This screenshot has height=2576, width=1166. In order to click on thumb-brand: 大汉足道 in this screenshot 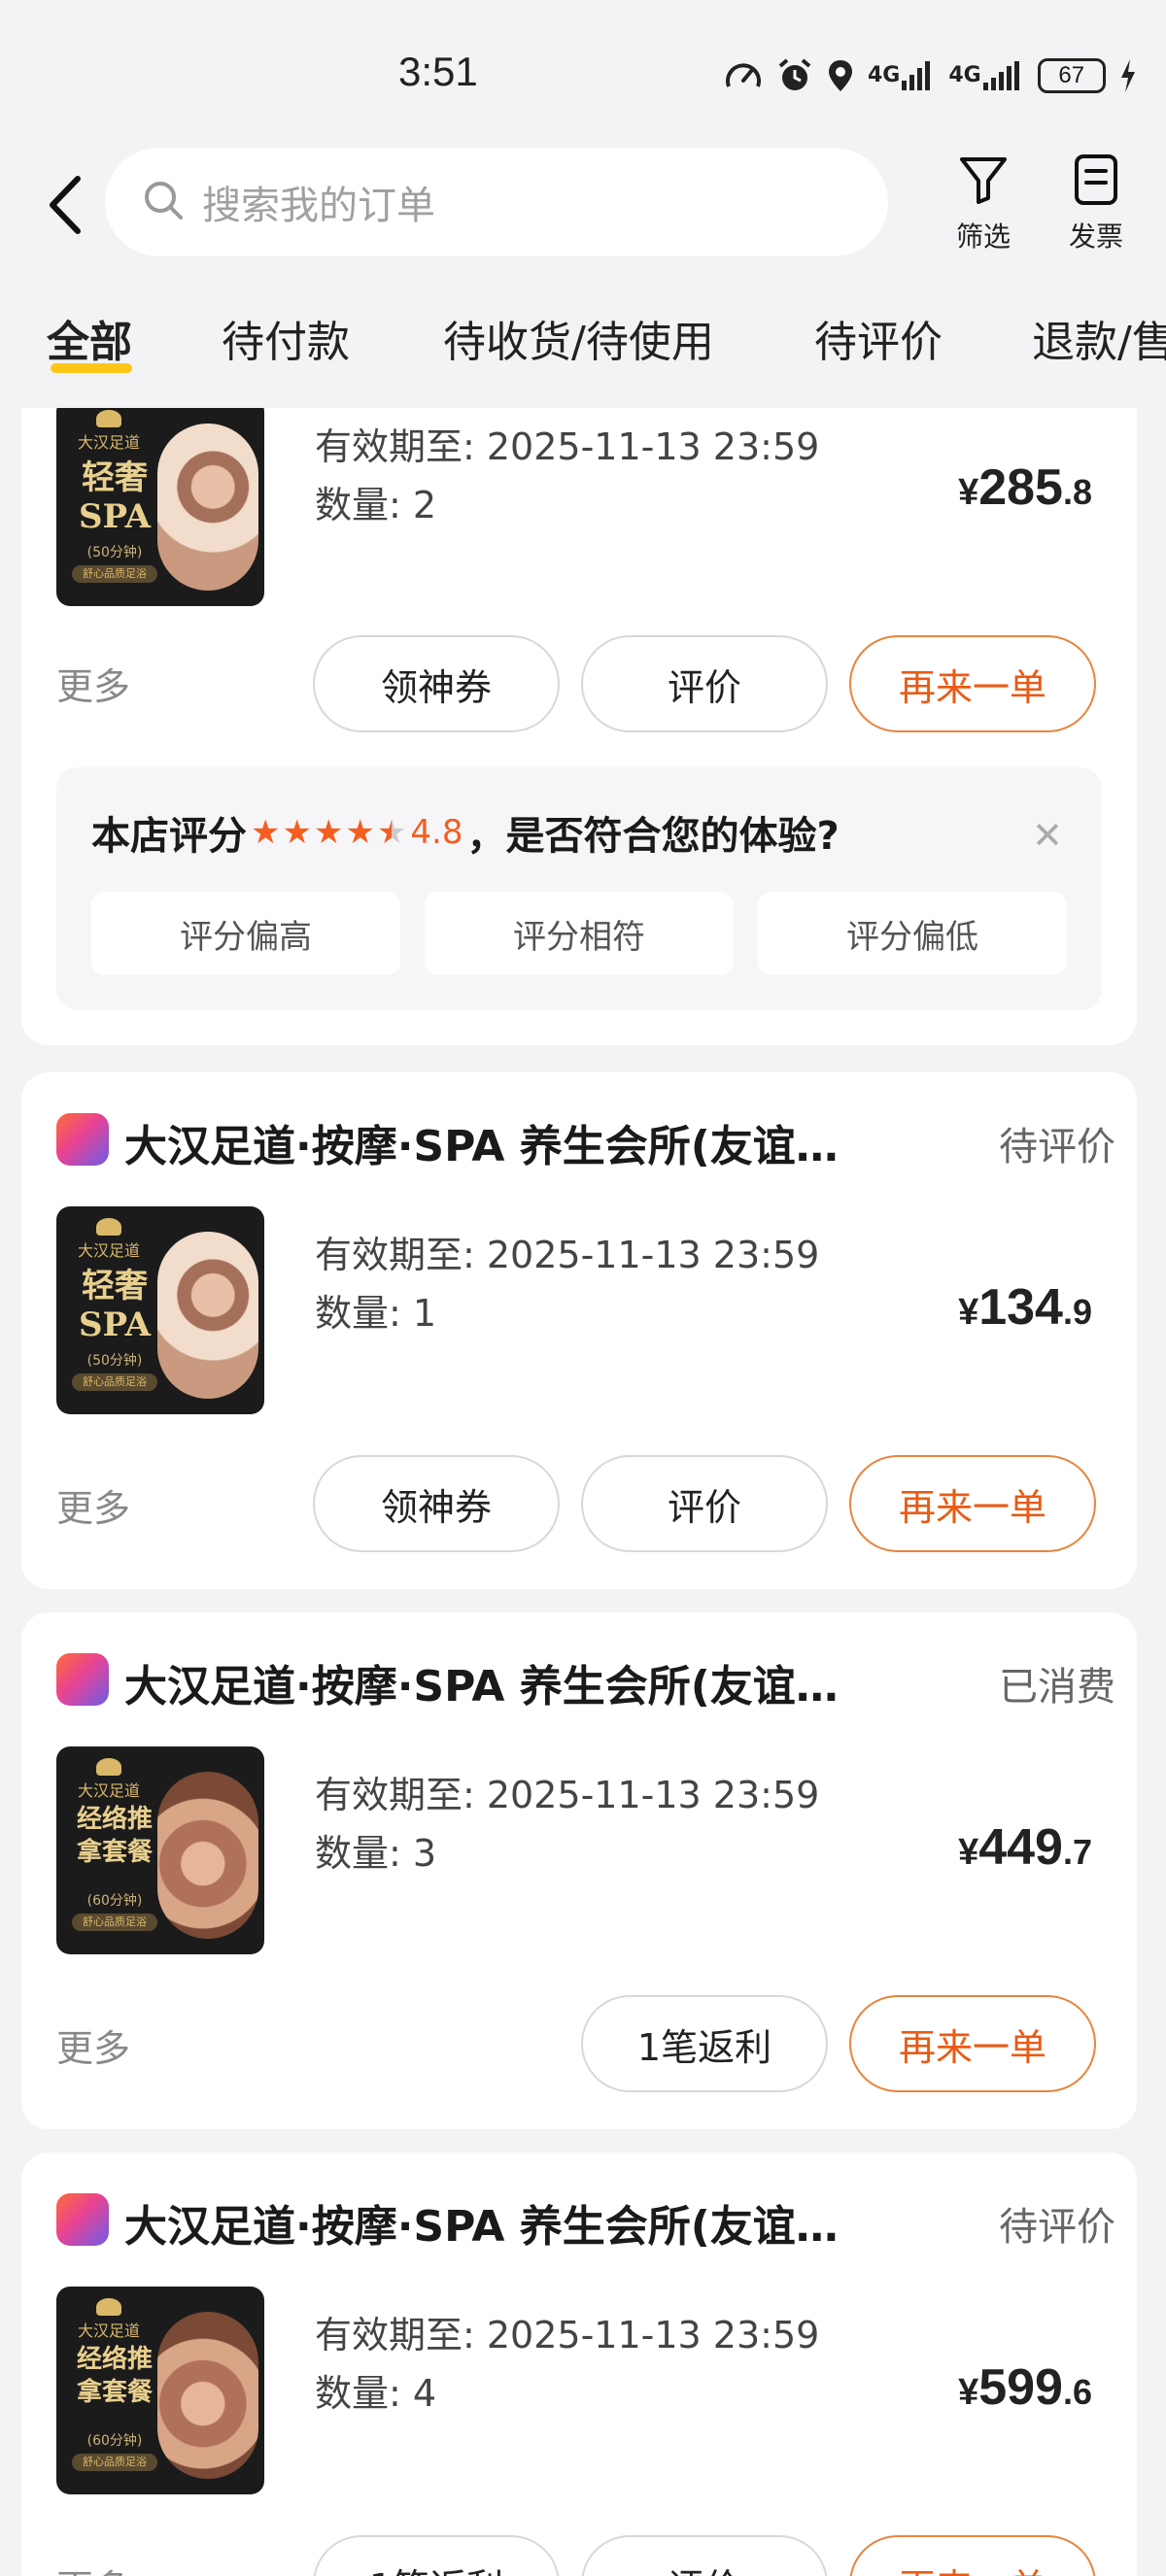, I will do `click(109, 431)`.